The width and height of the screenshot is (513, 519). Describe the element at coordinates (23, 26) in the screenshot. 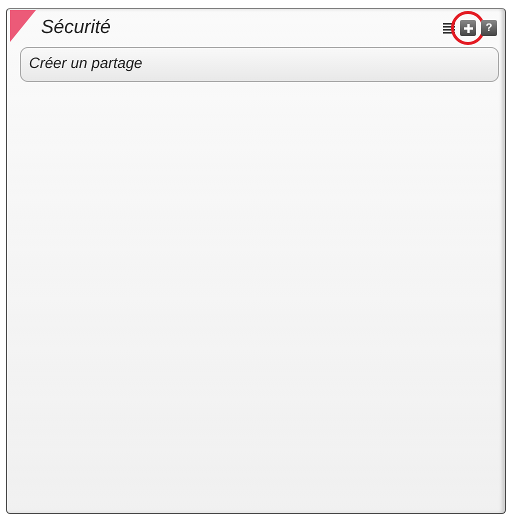

I see `corner-triangle-icon` at that location.